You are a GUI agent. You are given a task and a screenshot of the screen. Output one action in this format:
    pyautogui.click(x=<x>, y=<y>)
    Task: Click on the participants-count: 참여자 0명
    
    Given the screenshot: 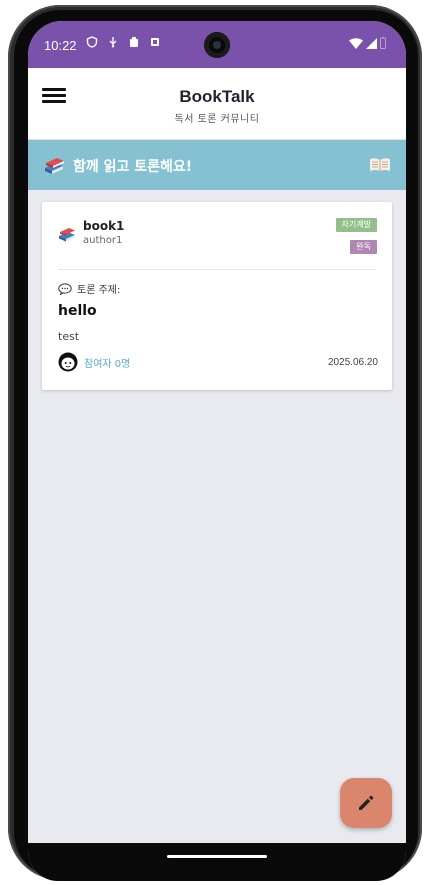 What is the action you would take?
    pyautogui.click(x=107, y=364)
    